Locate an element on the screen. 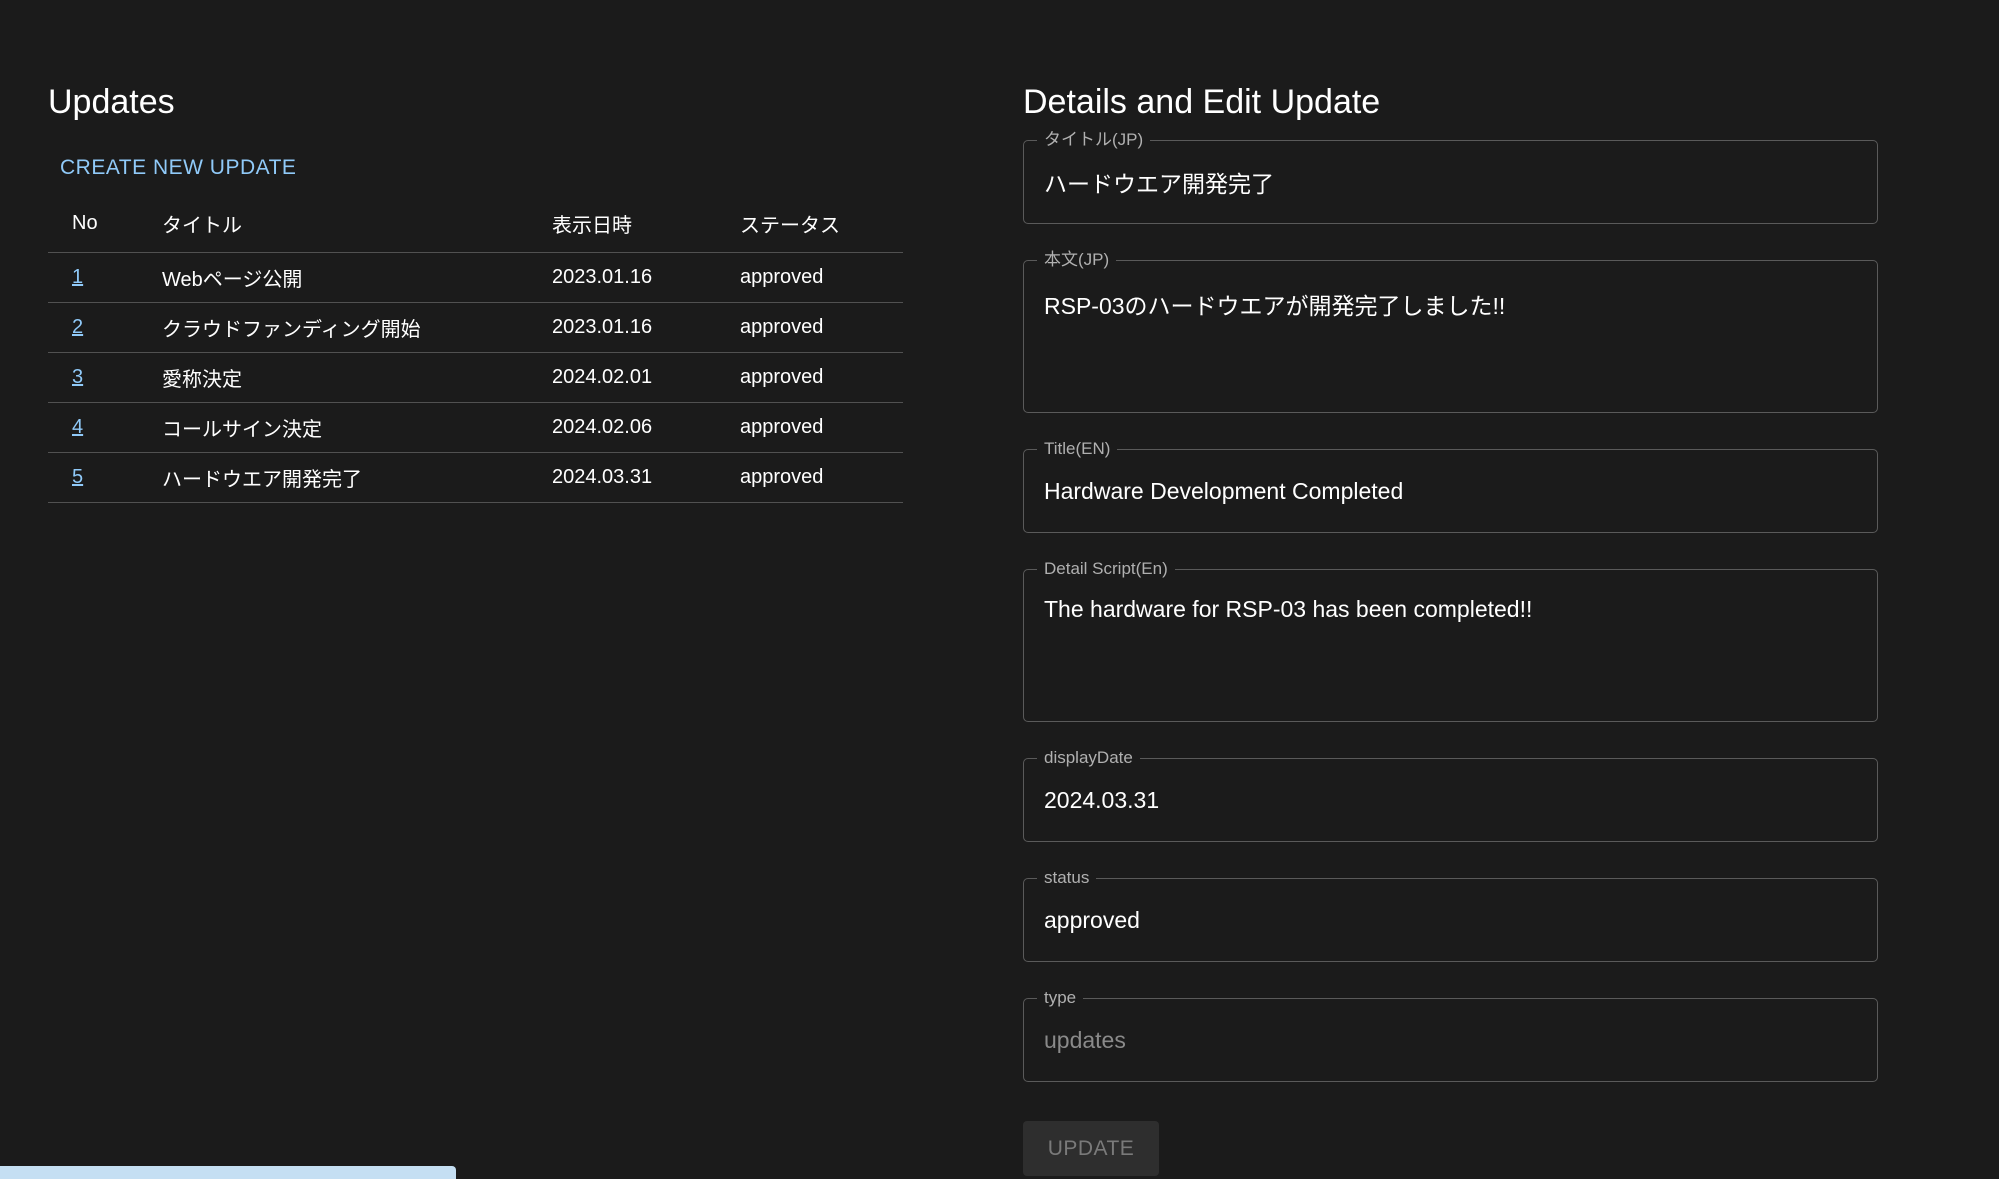 This screenshot has height=1179, width=1999. browser-status-bar is located at coordinates (228, 1172).